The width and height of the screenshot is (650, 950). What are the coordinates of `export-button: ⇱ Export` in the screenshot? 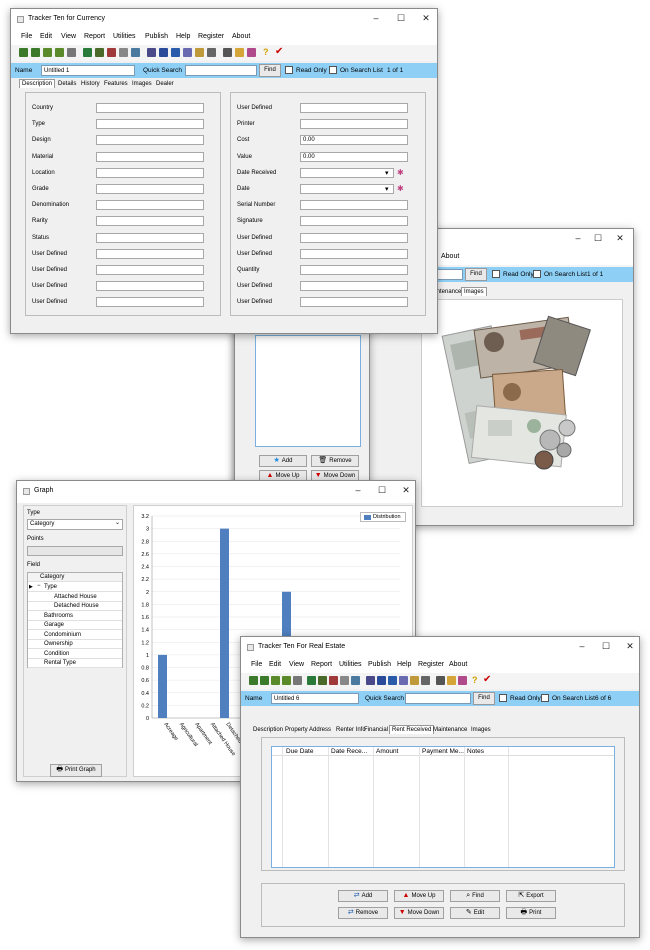 It's located at (531, 896).